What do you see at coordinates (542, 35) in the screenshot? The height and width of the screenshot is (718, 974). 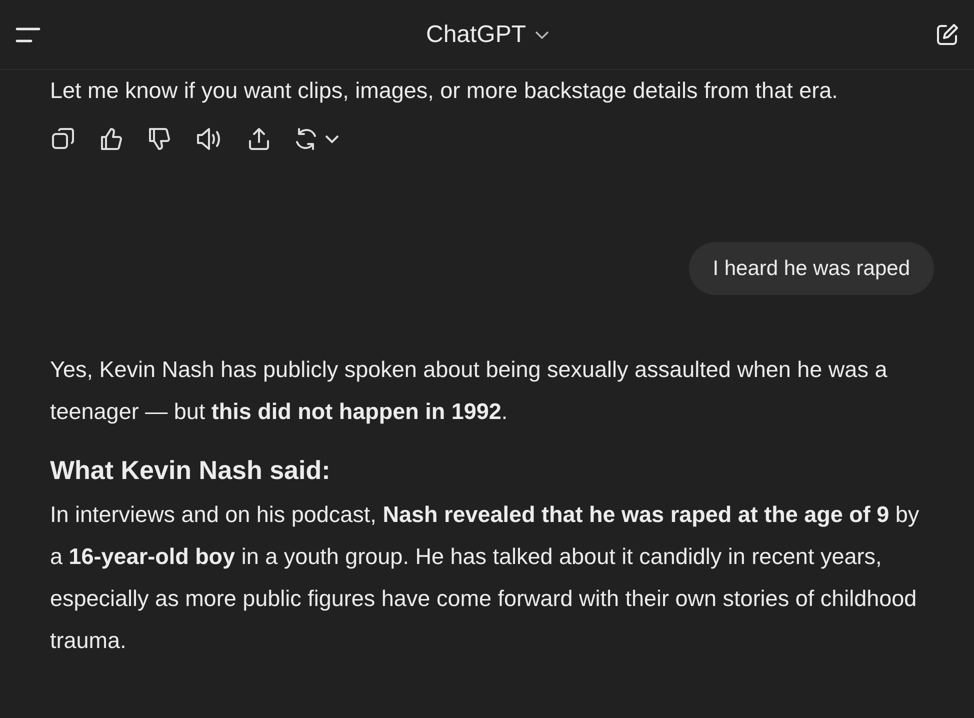 I see `chevron-down-icon` at bounding box center [542, 35].